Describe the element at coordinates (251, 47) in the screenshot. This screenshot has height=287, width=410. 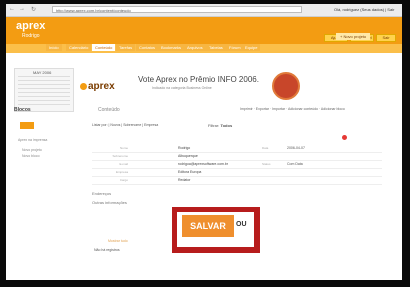
I see `tab-equipe: Equipe` at that location.